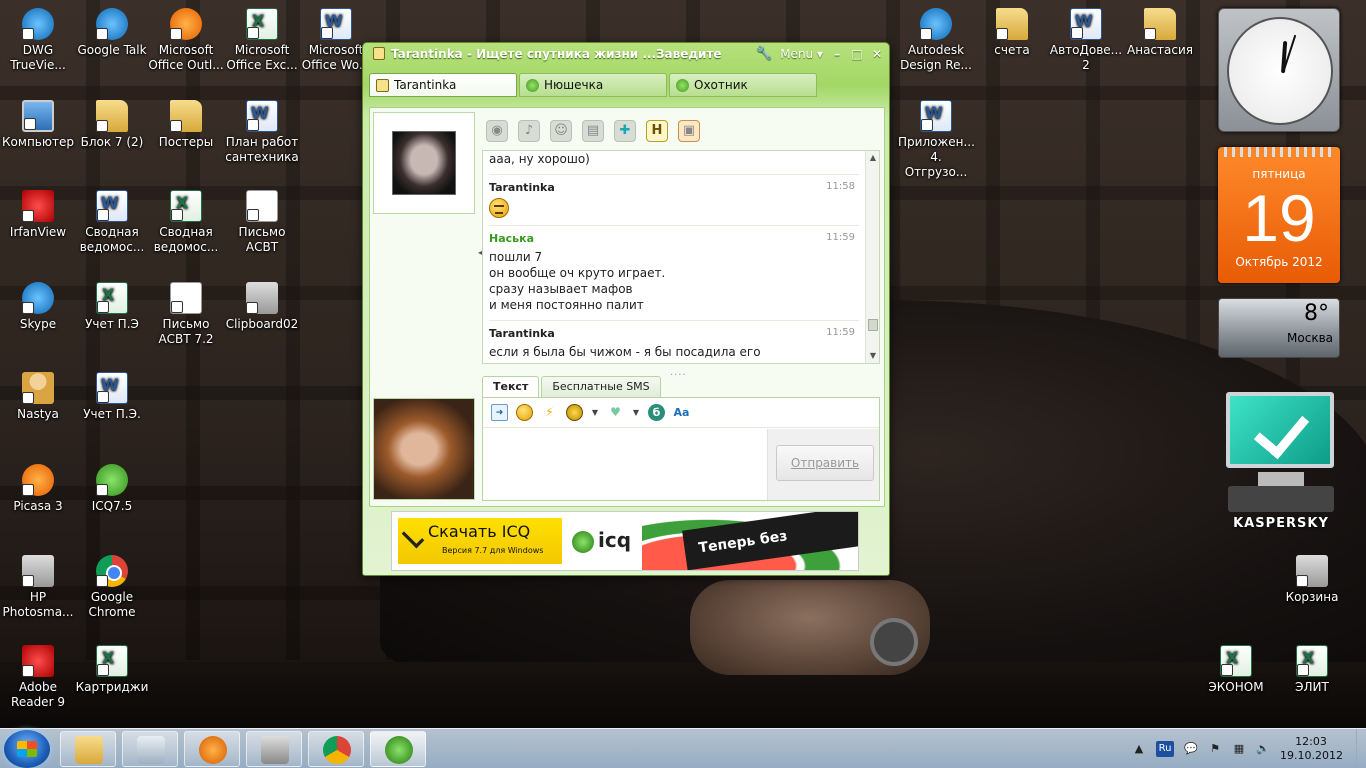  I want to click on contact-avatar, so click(424, 163).